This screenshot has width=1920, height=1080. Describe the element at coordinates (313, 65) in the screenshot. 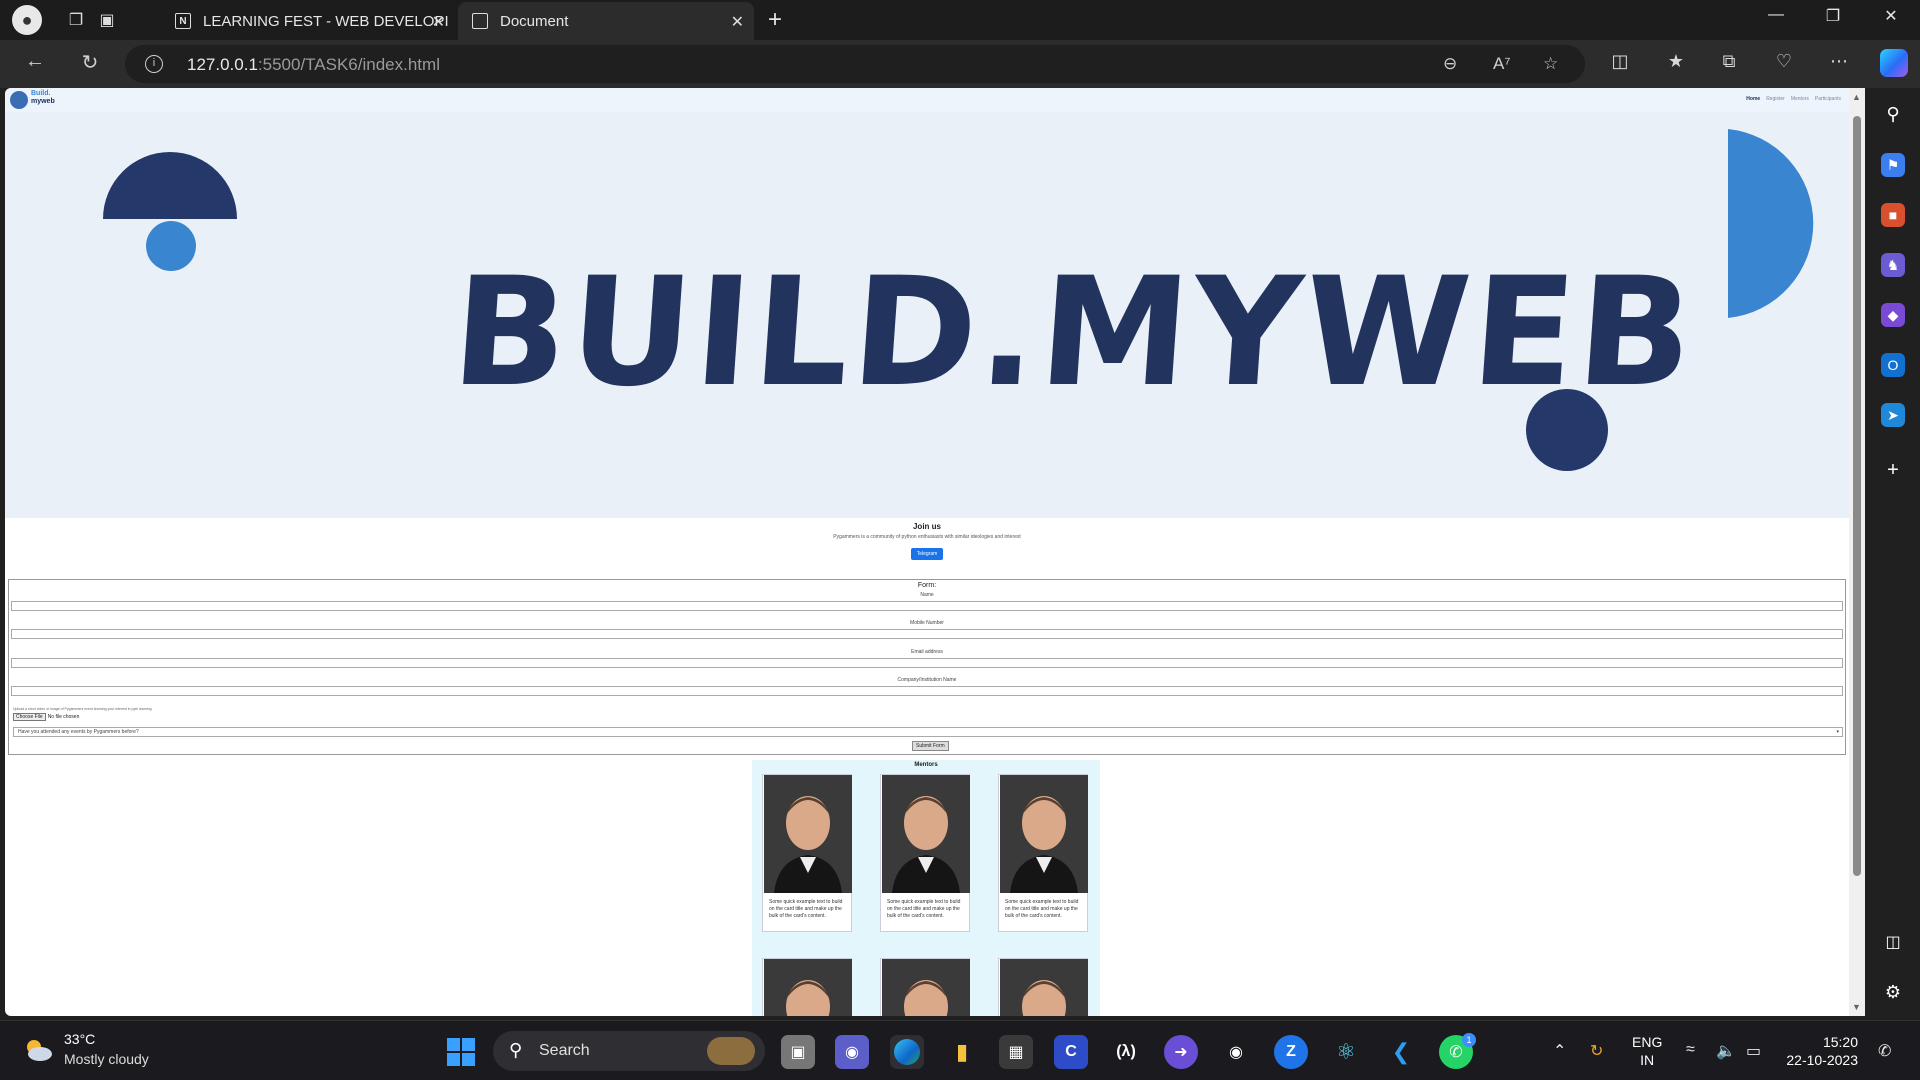

I see `url-text: 127.0.0.1:5500/TASK6/index.html` at that location.